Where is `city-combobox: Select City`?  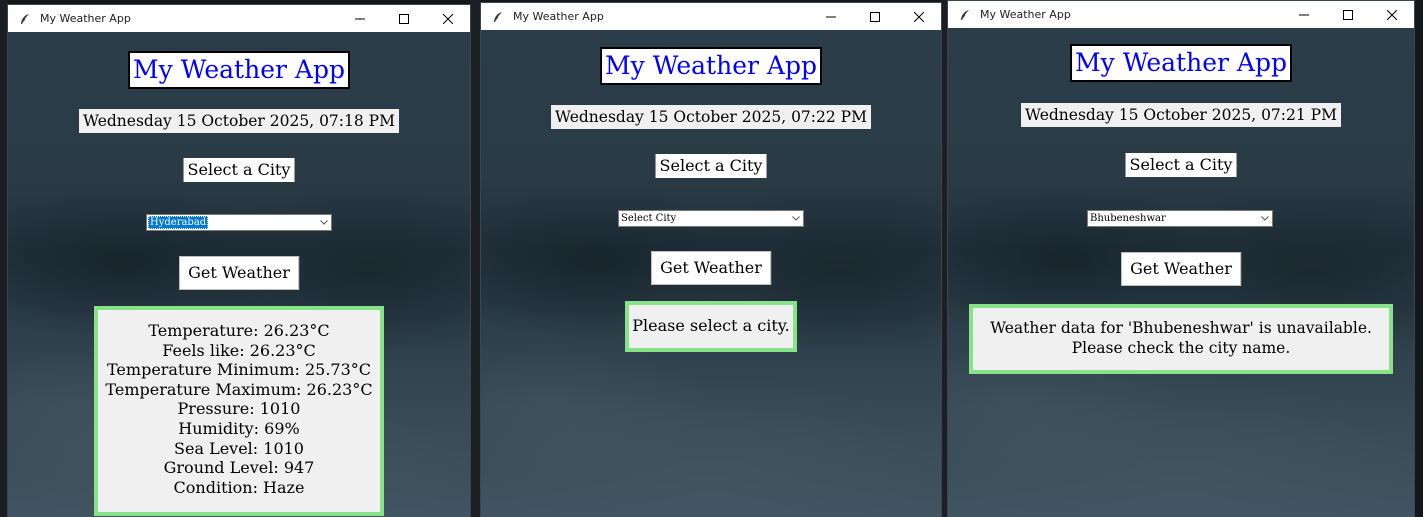 city-combobox: Select City is located at coordinates (711, 218).